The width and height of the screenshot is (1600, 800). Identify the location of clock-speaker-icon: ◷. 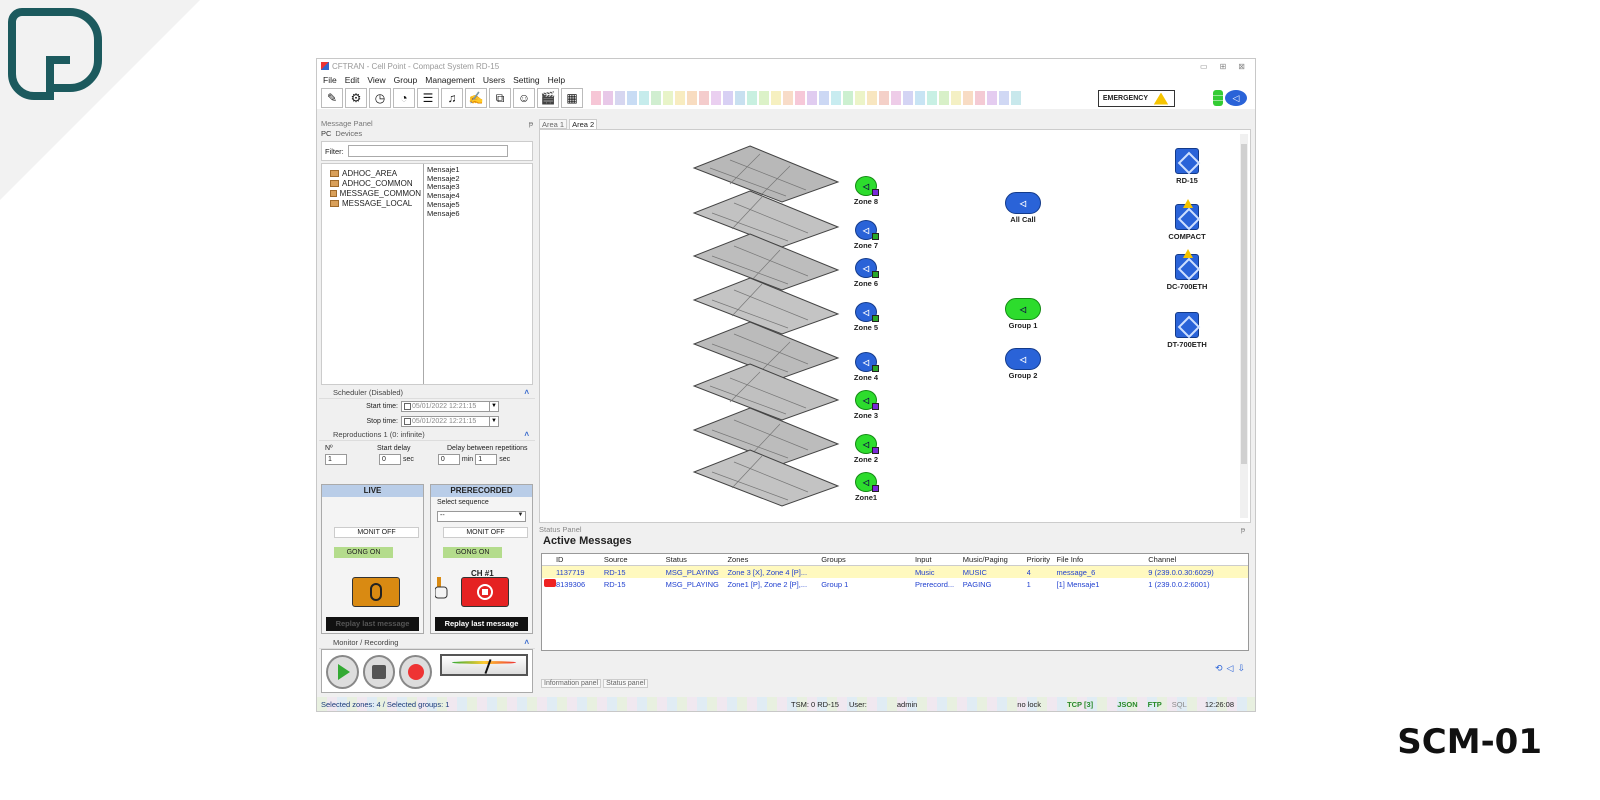
(380, 98).